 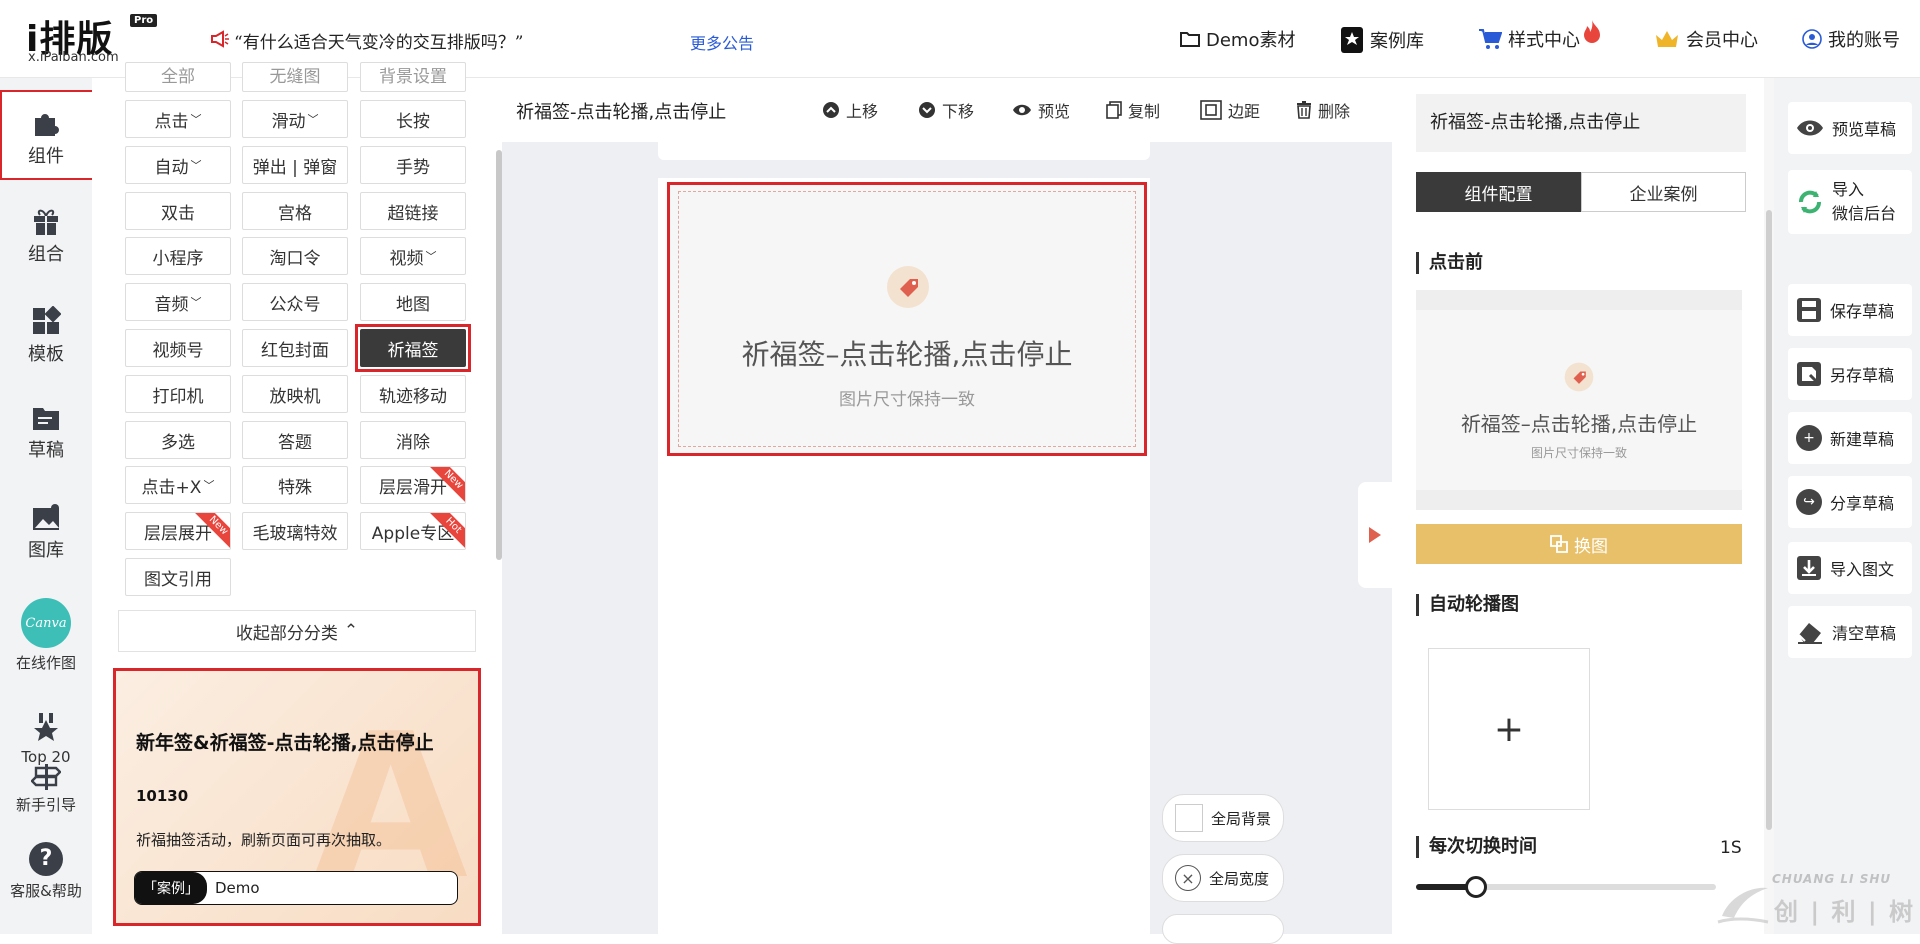 What do you see at coordinates (1769, 520) in the screenshot?
I see `config-scrollbar` at bounding box center [1769, 520].